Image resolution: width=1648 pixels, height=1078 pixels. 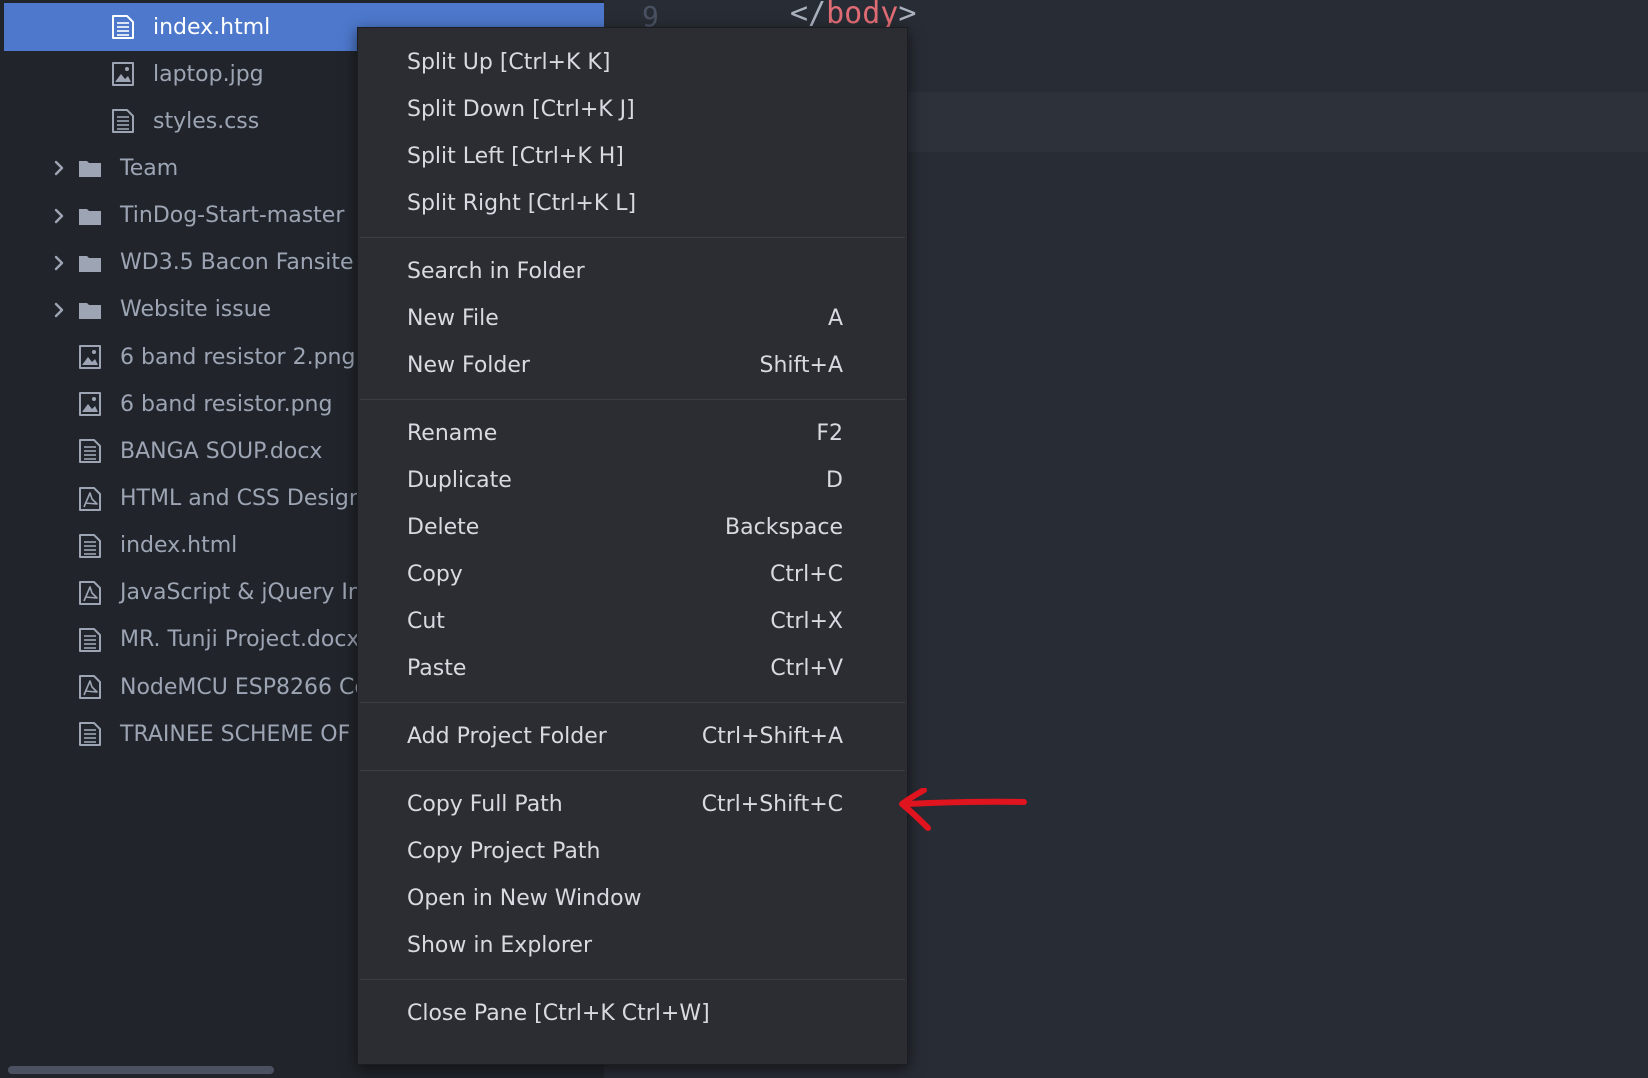 I want to click on menu-item-split-up: Split Up [Ctrl+K K], so click(x=632, y=63).